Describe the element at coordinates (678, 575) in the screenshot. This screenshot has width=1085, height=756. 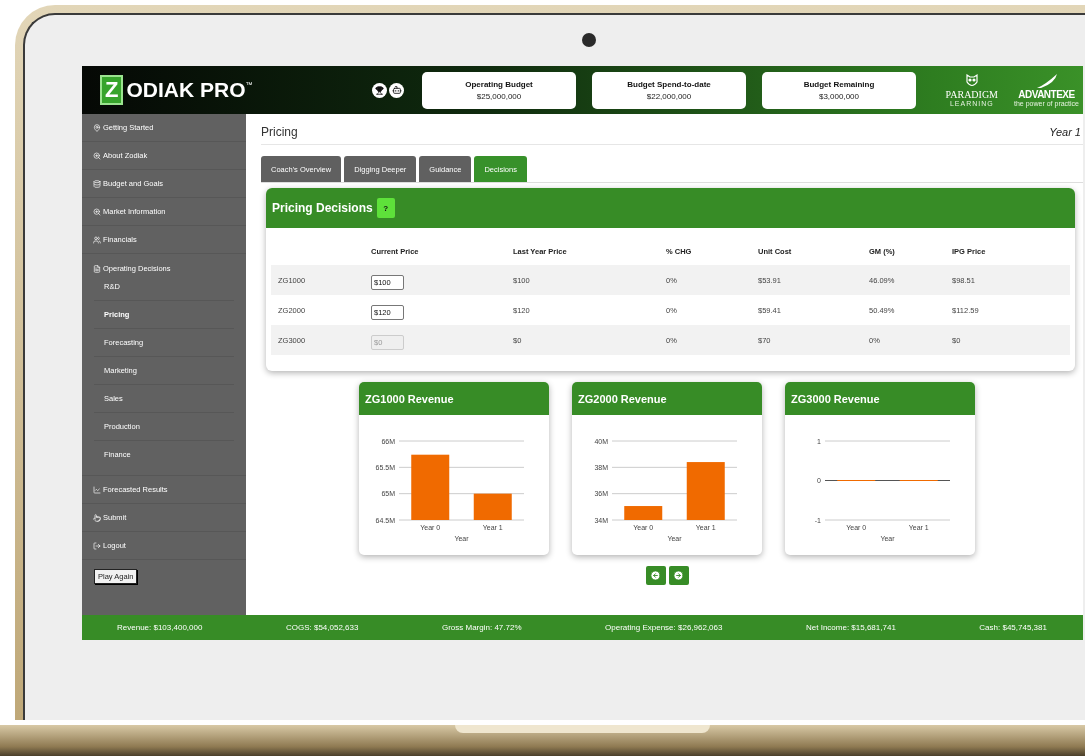
I see `next-button` at that location.